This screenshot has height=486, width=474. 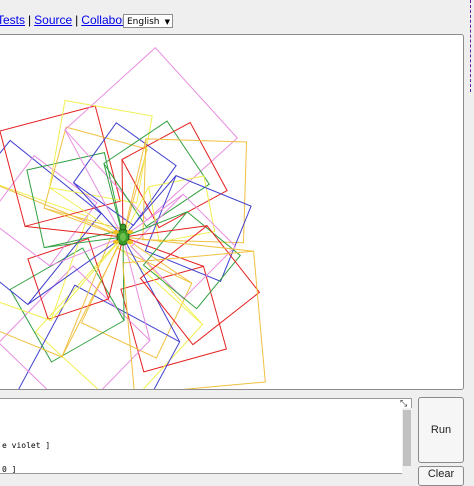 I want to click on scrollbar-thumb, so click(x=407, y=438).